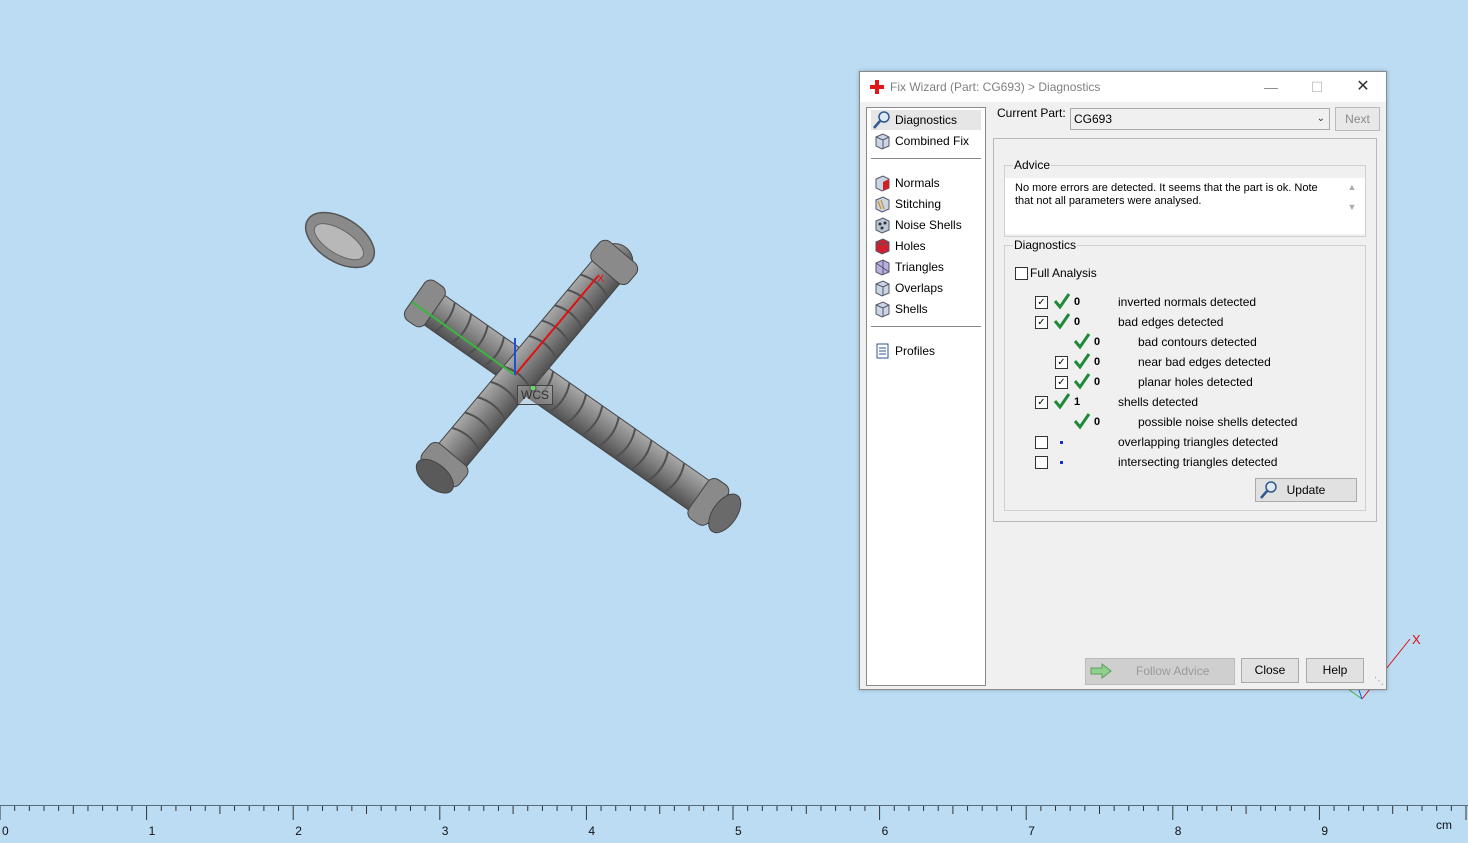 Image resolution: width=1468 pixels, height=843 pixels. I want to click on nav-label: Normals, so click(917, 183).